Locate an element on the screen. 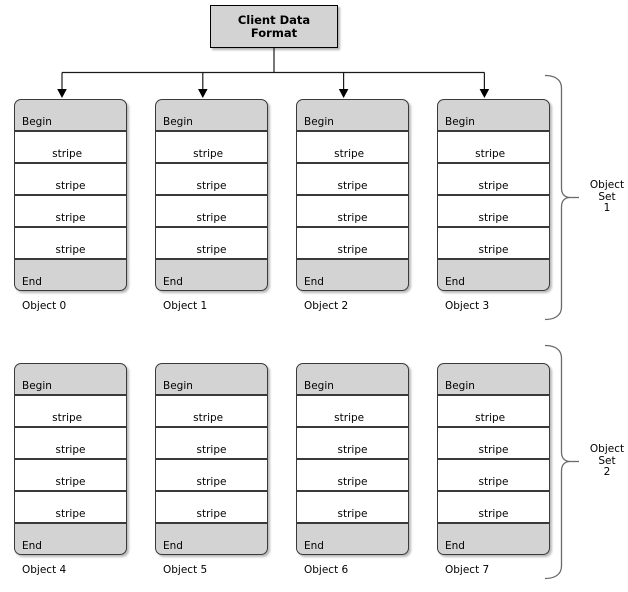 The height and width of the screenshot is (592, 628). end-object-cell: End Object 3 is located at coordinates (493, 285).